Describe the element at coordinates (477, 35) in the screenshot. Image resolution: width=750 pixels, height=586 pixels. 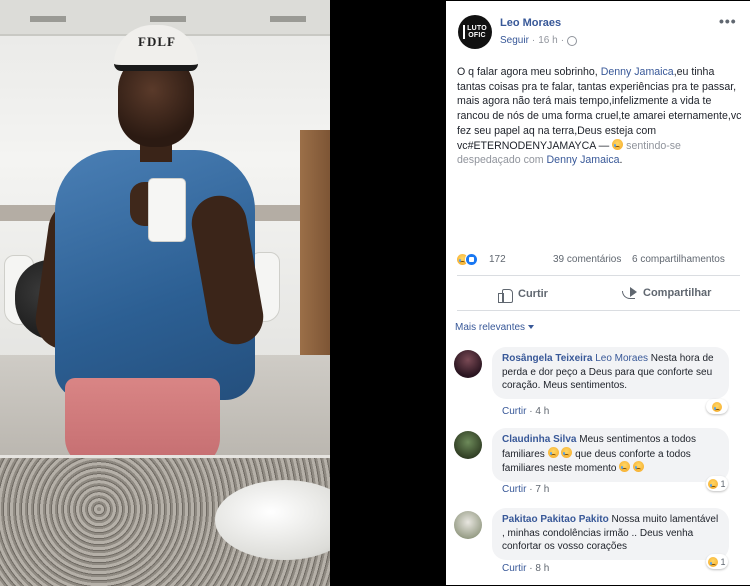
I see `avatar-text-line: OFIC` at that location.